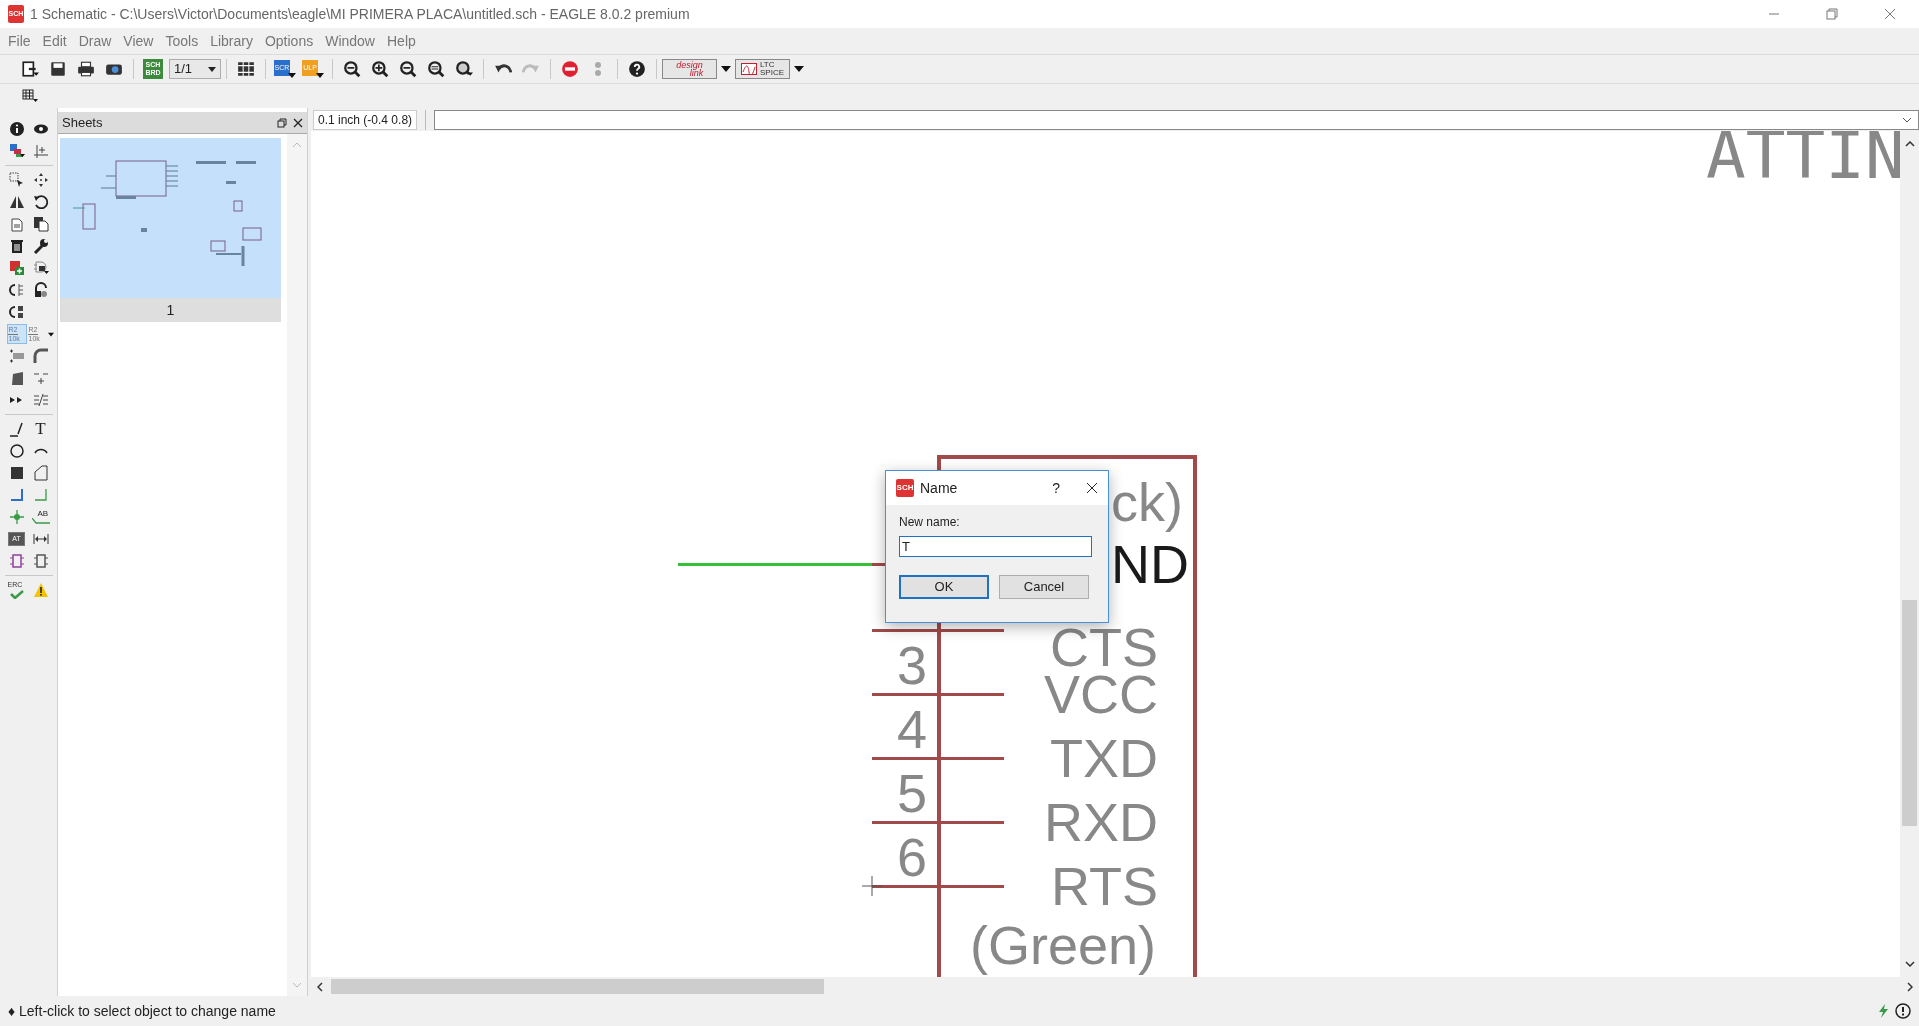  I want to click on pin-number: 6, so click(911, 857).